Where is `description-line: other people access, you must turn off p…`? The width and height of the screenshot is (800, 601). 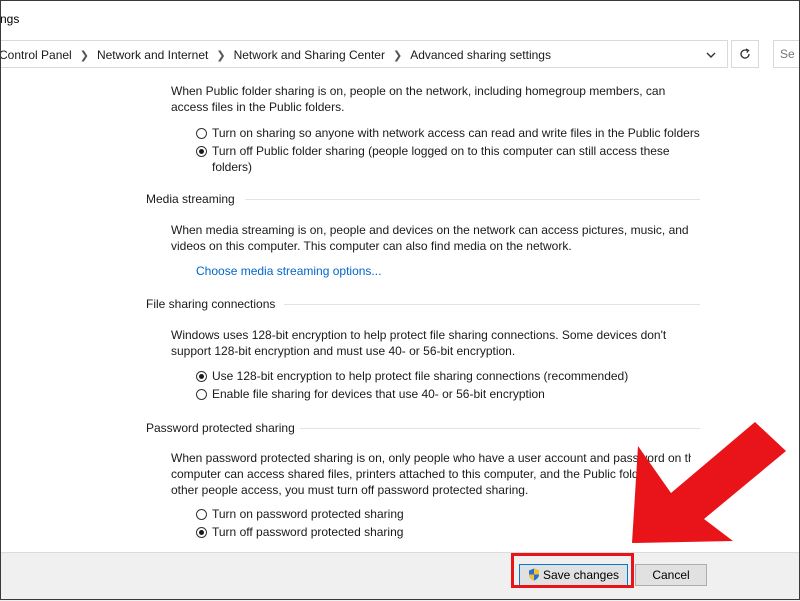 description-line: other people access, you must turn off p… is located at coordinates (350, 490).